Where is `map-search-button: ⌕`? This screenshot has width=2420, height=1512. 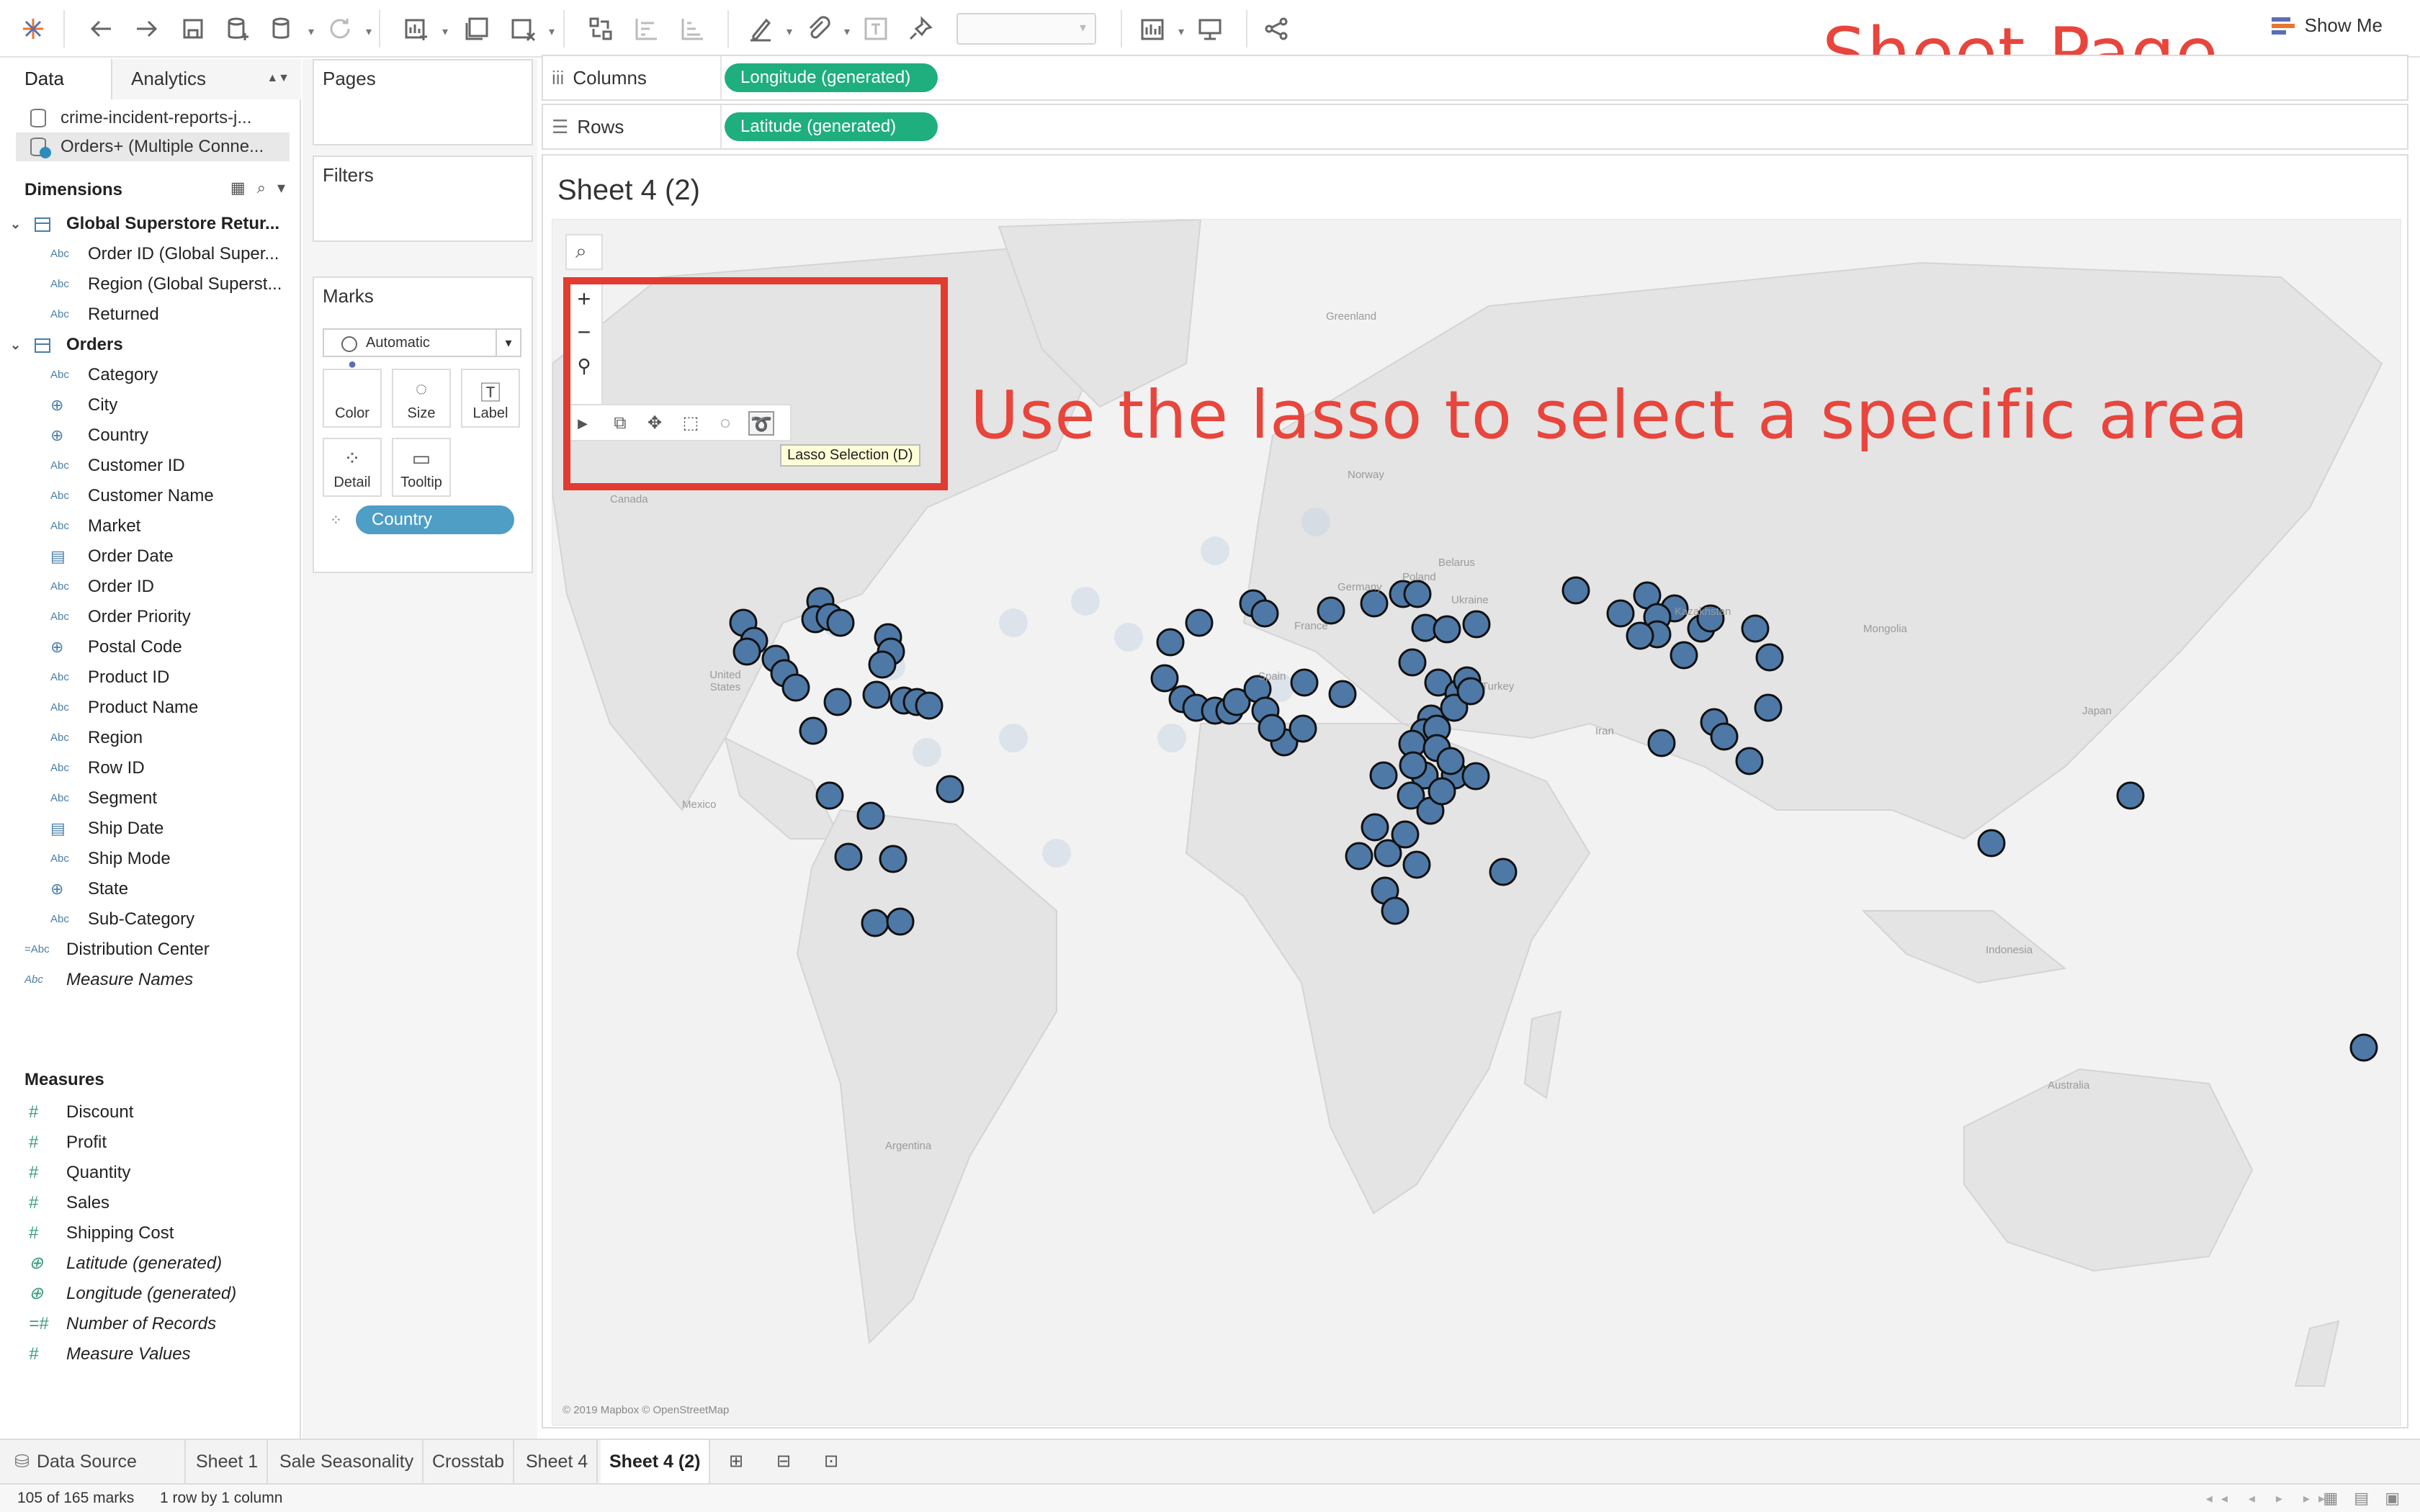
map-search-button: ⌕ is located at coordinates (584, 252).